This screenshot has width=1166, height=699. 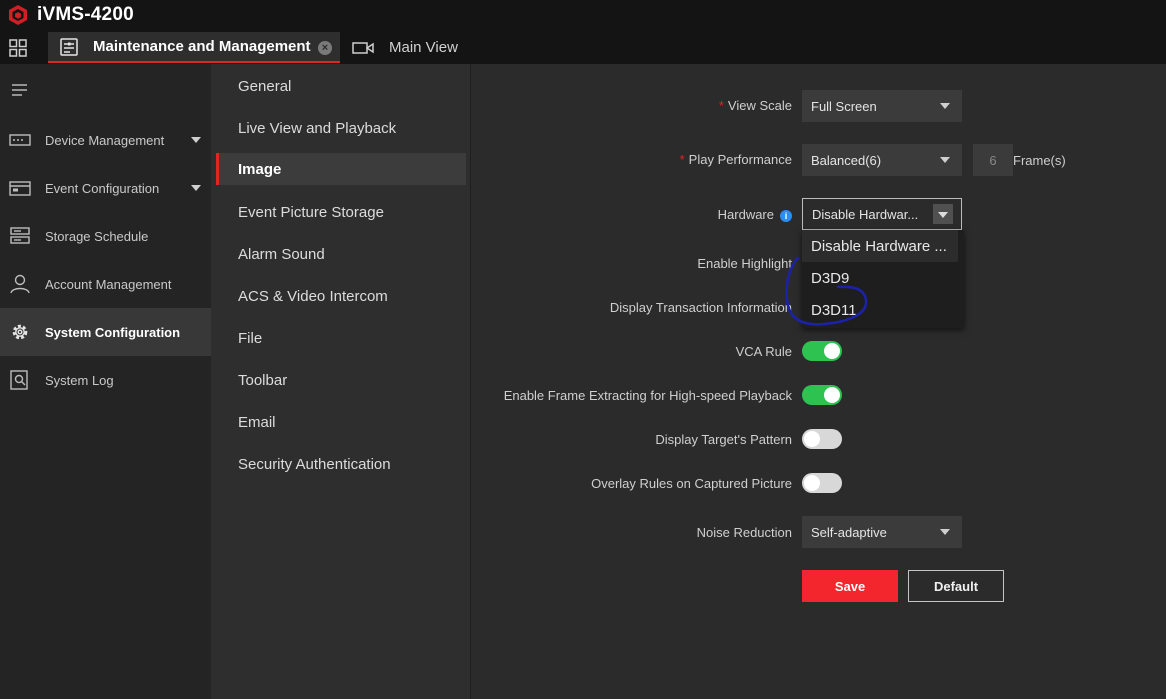 I want to click on nav-item-storage-schedule: Storage Schedule, so click(x=105, y=236).